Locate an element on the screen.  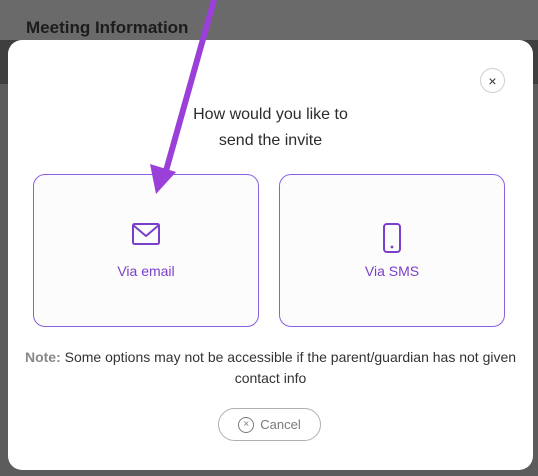
close-icon: × is located at coordinates (492, 80).